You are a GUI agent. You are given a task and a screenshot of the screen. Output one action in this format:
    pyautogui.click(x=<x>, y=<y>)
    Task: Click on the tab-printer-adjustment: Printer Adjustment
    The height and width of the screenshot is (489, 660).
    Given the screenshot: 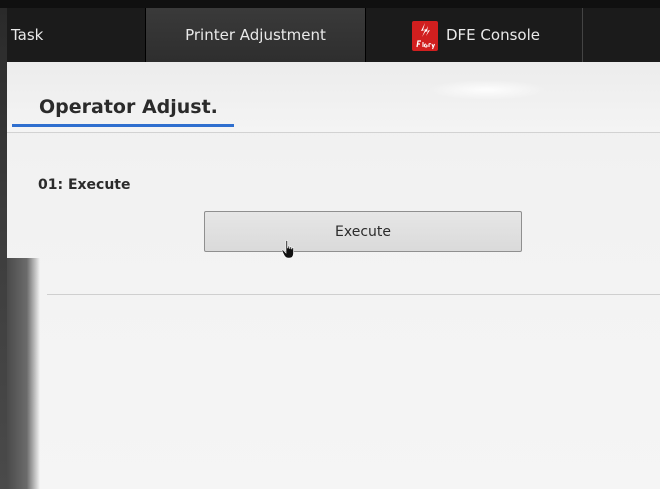 What is the action you would take?
    pyautogui.click(x=255, y=35)
    